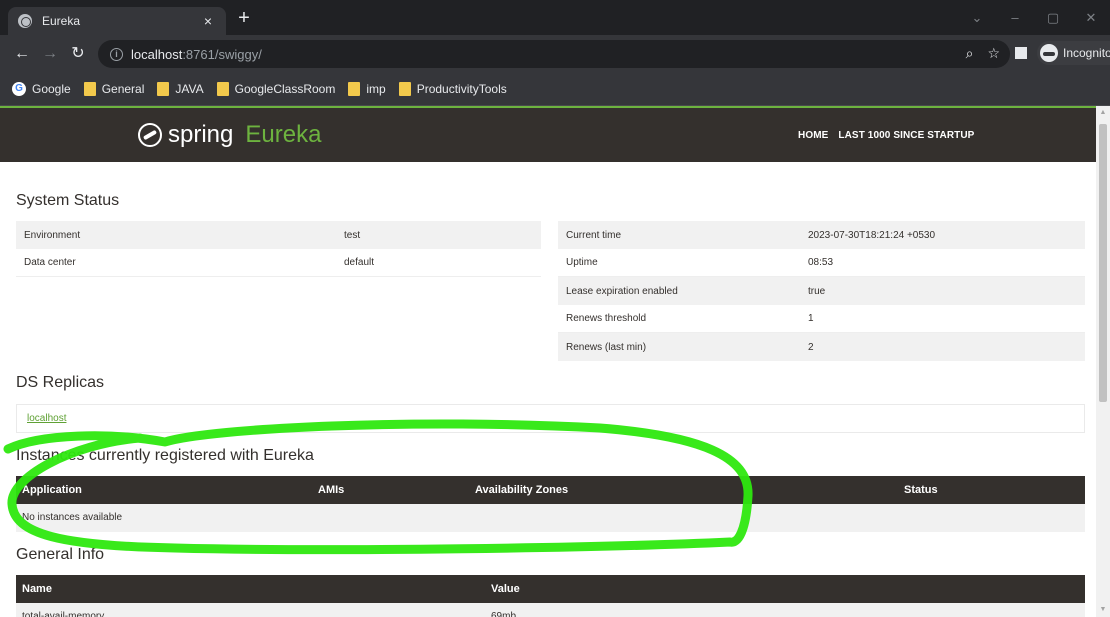 The image size is (1110, 617). What do you see at coordinates (285, 89) in the screenshot?
I see `bookmark-label: GoogleClassRoom` at bounding box center [285, 89].